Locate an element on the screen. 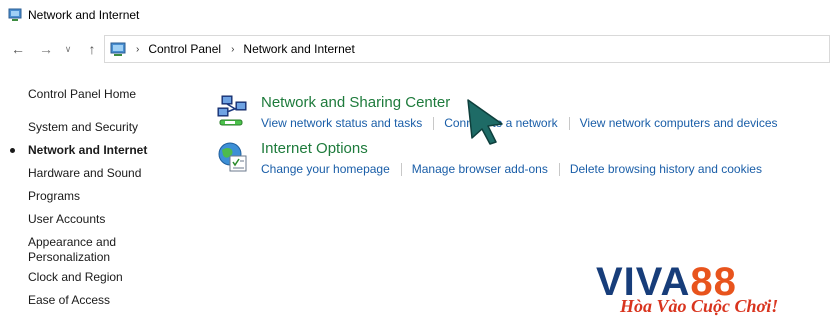 This screenshot has width=830, height=332. internet-options-icon is located at coordinates (233, 157).